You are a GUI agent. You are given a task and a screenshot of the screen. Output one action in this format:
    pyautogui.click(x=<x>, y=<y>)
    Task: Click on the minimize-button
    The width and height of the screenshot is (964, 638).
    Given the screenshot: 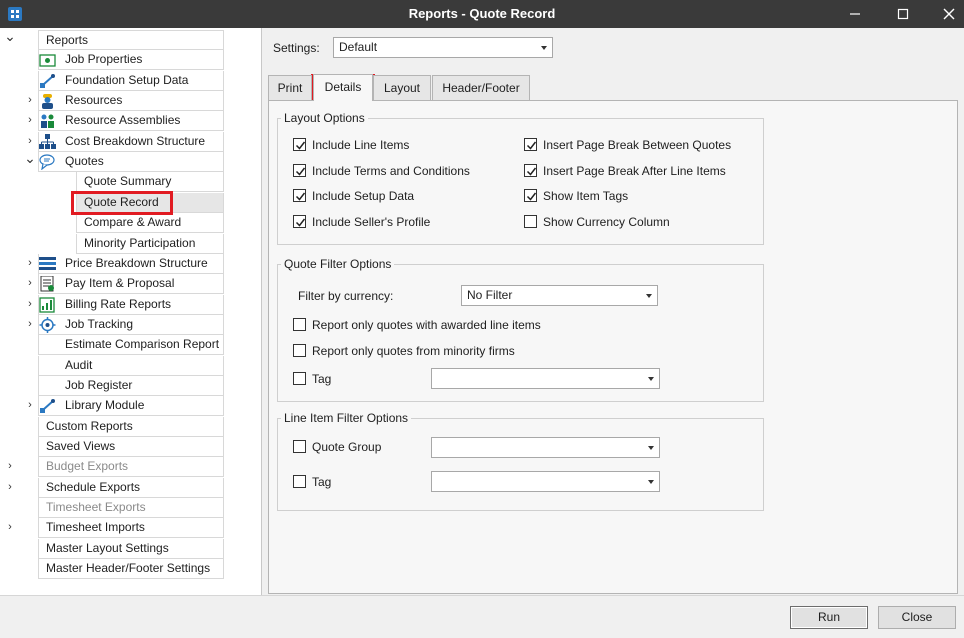 What is the action you would take?
    pyautogui.click(x=855, y=14)
    